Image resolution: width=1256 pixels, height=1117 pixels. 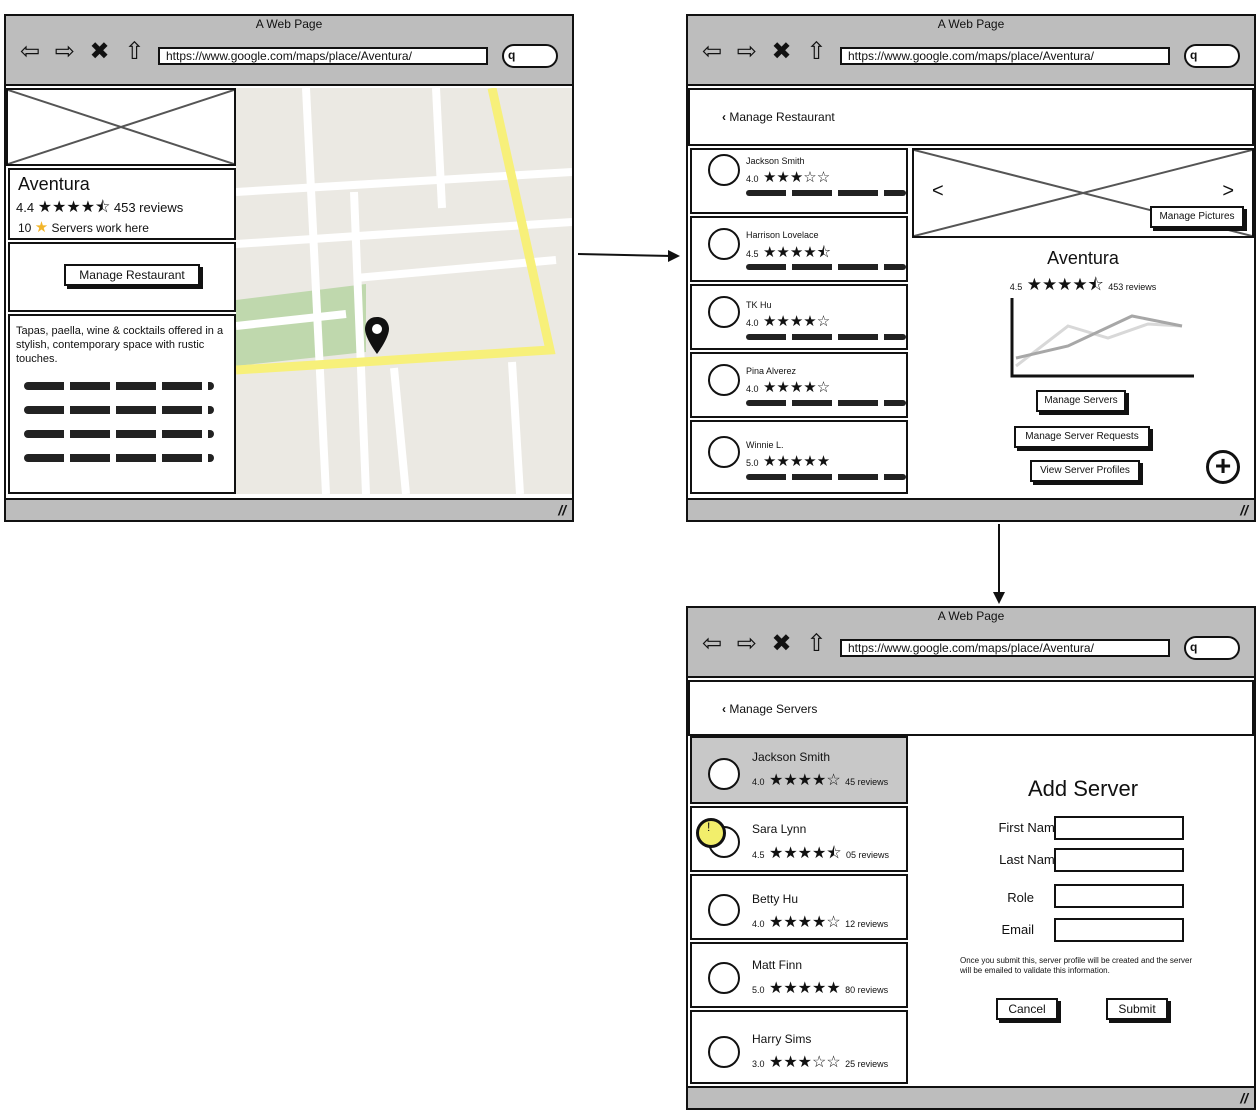 What do you see at coordinates (1228, 191) in the screenshot?
I see `chevron-right-icon: >` at bounding box center [1228, 191].